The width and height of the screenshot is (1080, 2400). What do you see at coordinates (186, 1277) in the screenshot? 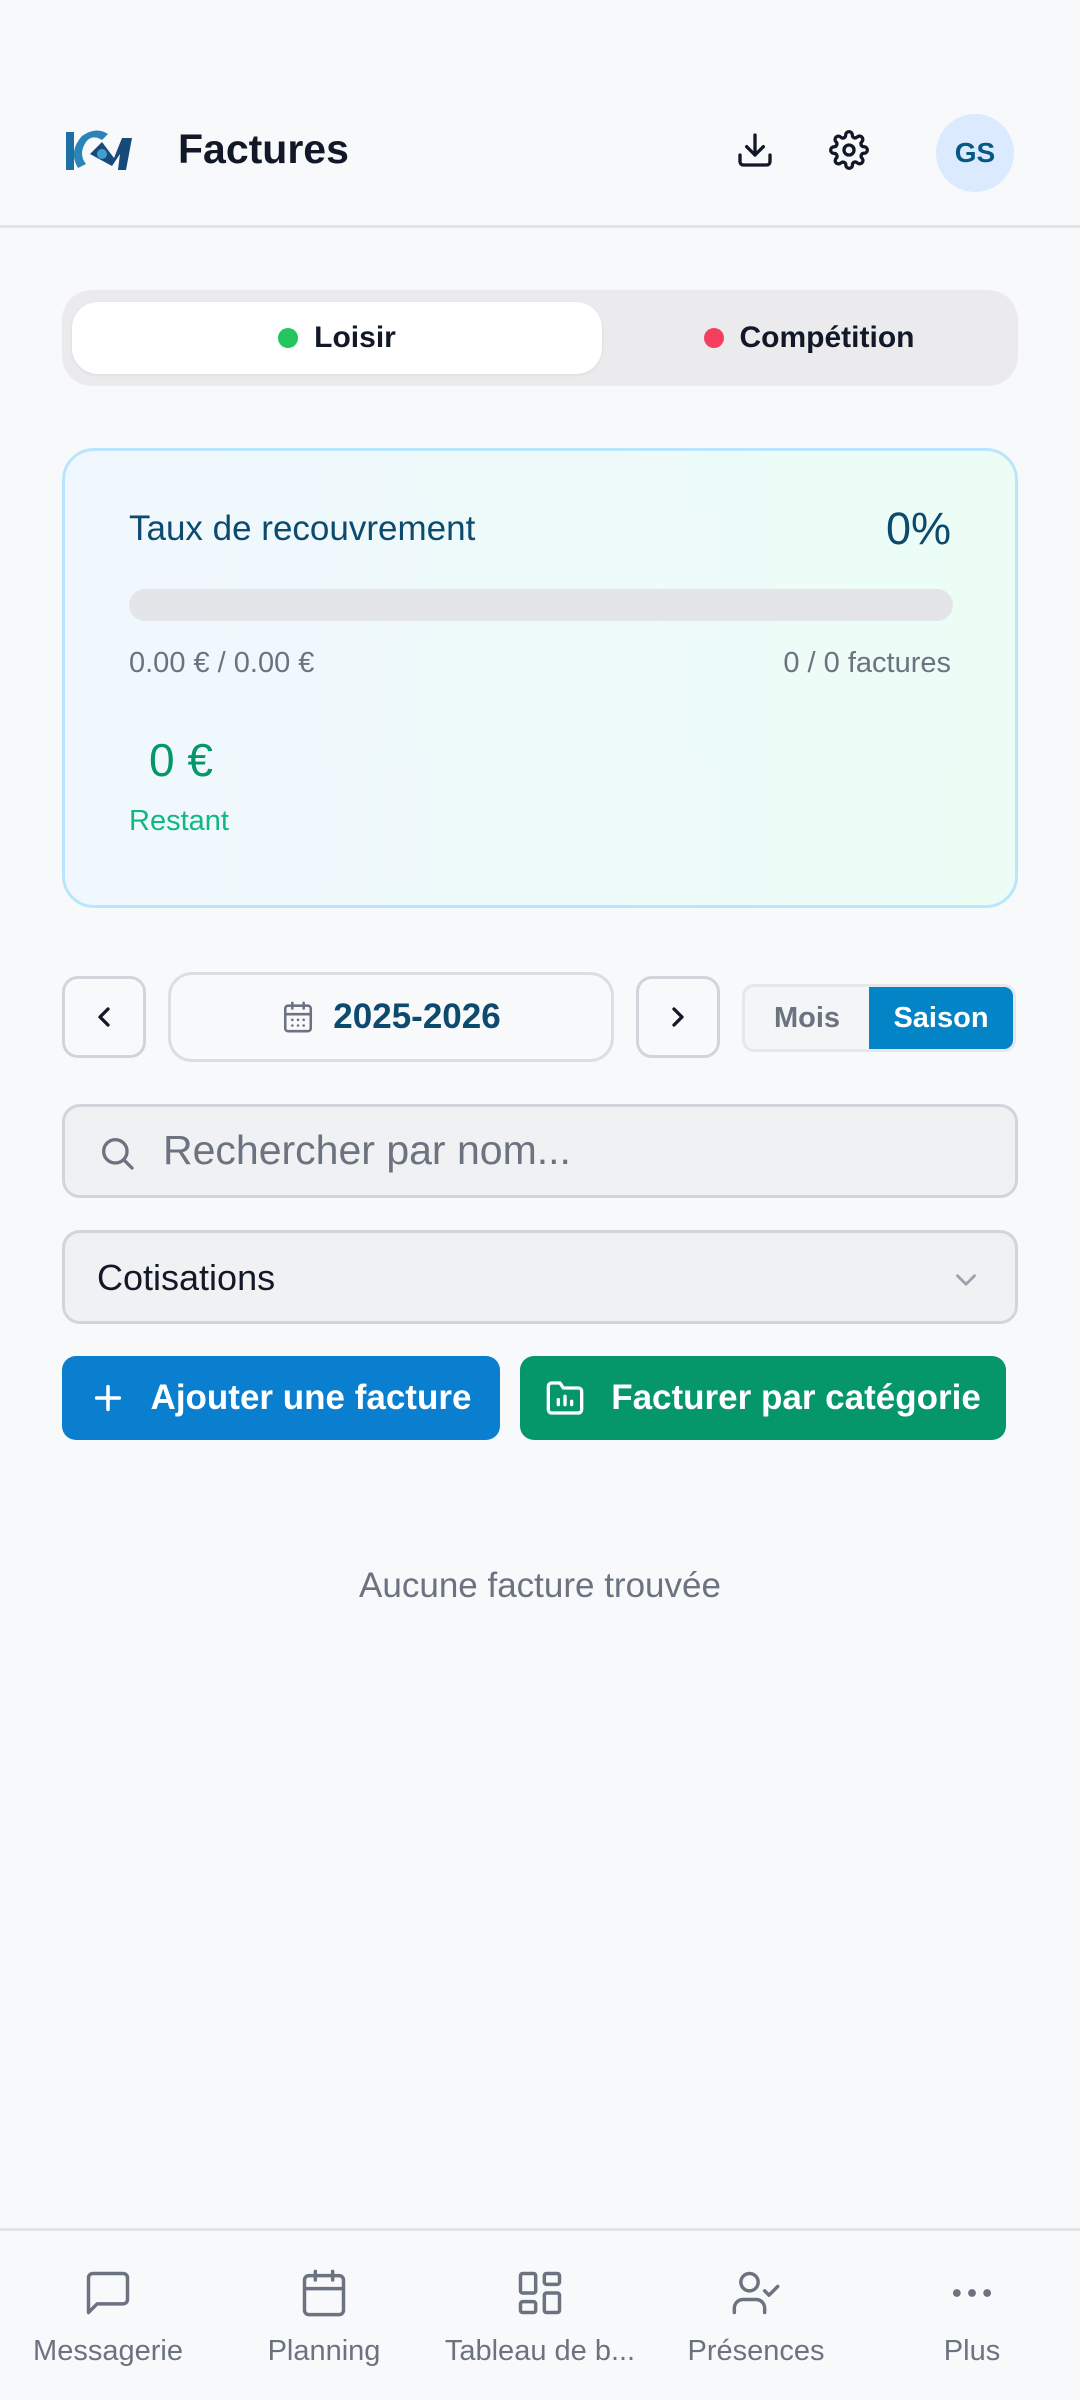
I see `category-filter-value: Cotisations` at bounding box center [186, 1277].